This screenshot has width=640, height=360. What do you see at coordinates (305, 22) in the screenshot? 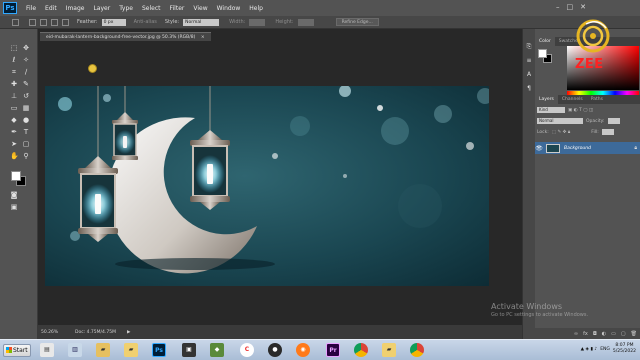
I see `height-input` at bounding box center [305, 22].